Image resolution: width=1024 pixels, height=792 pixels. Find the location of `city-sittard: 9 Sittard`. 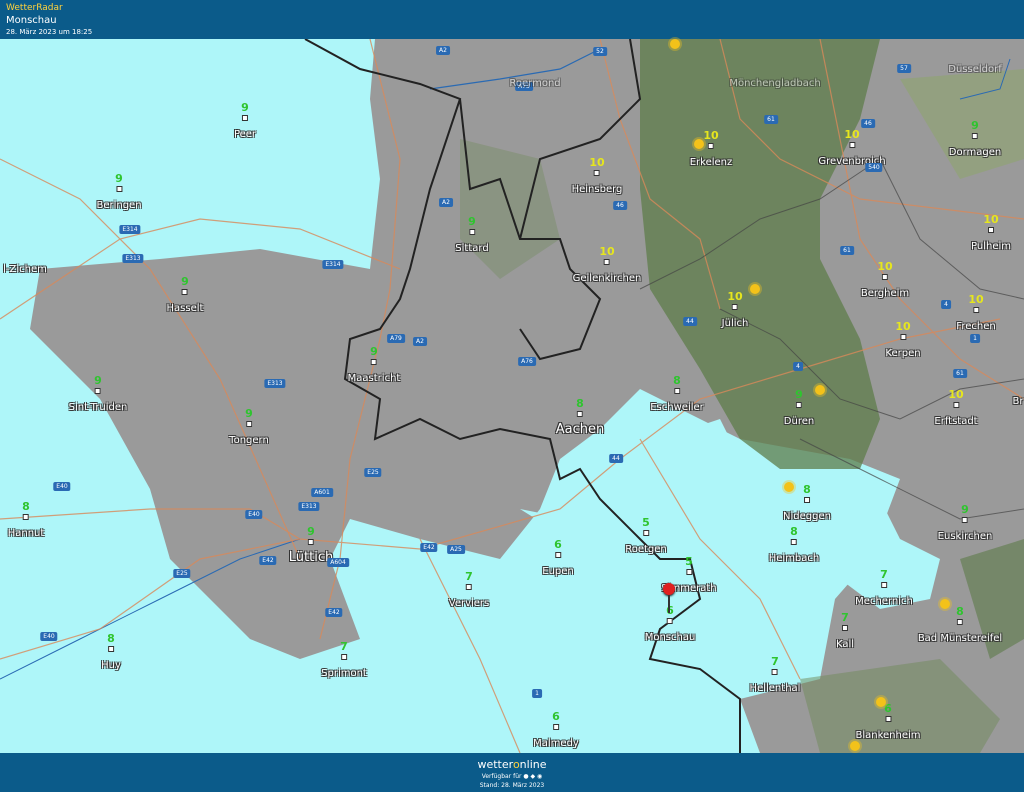

city-sittard: 9 Sittard is located at coordinates (471, 235).